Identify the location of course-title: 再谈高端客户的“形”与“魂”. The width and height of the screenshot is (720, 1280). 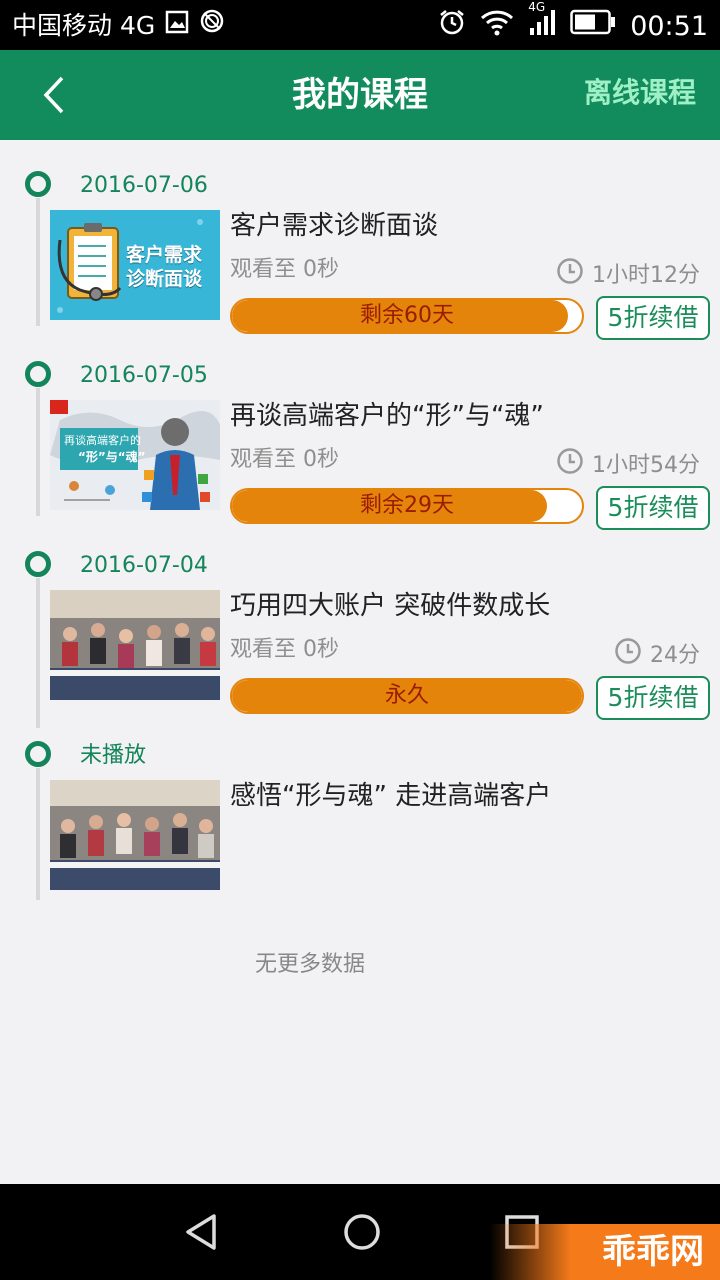
(387, 416).